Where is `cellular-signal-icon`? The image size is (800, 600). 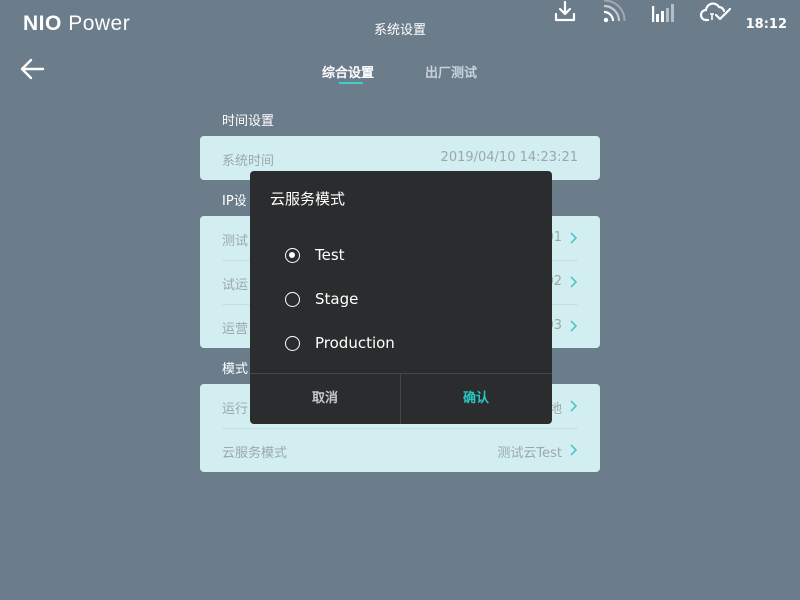 cellular-signal-icon is located at coordinates (664, 12).